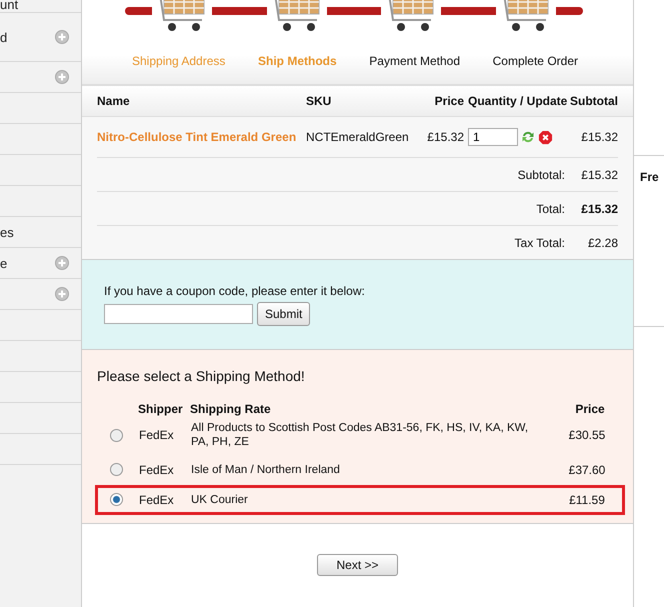  What do you see at coordinates (178, 314) in the screenshot?
I see `coupon-field` at bounding box center [178, 314].